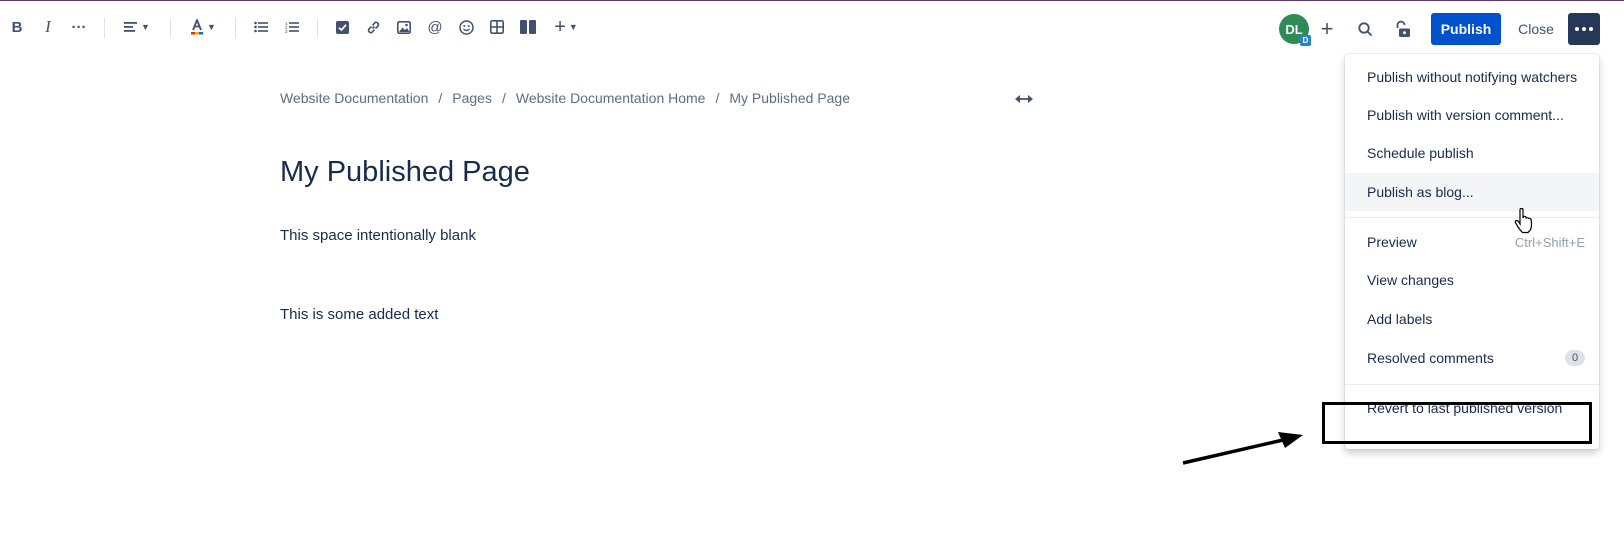 Image resolution: width=1624 pixels, height=538 pixels. I want to click on align-icon: ▼, so click(137, 27).